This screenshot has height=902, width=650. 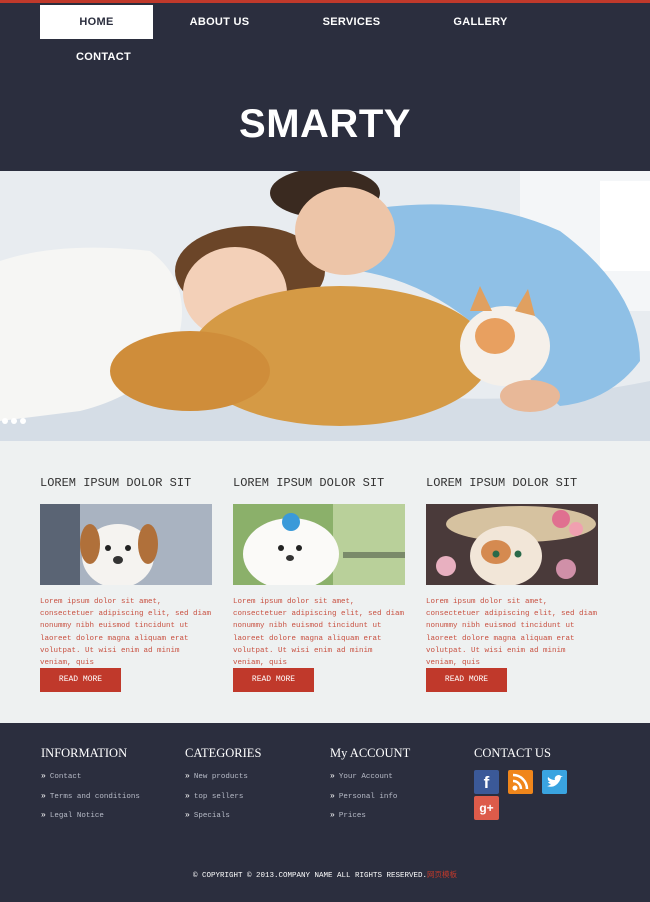 I want to click on footer-heading: CONTACT US, so click(x=512, y=753).